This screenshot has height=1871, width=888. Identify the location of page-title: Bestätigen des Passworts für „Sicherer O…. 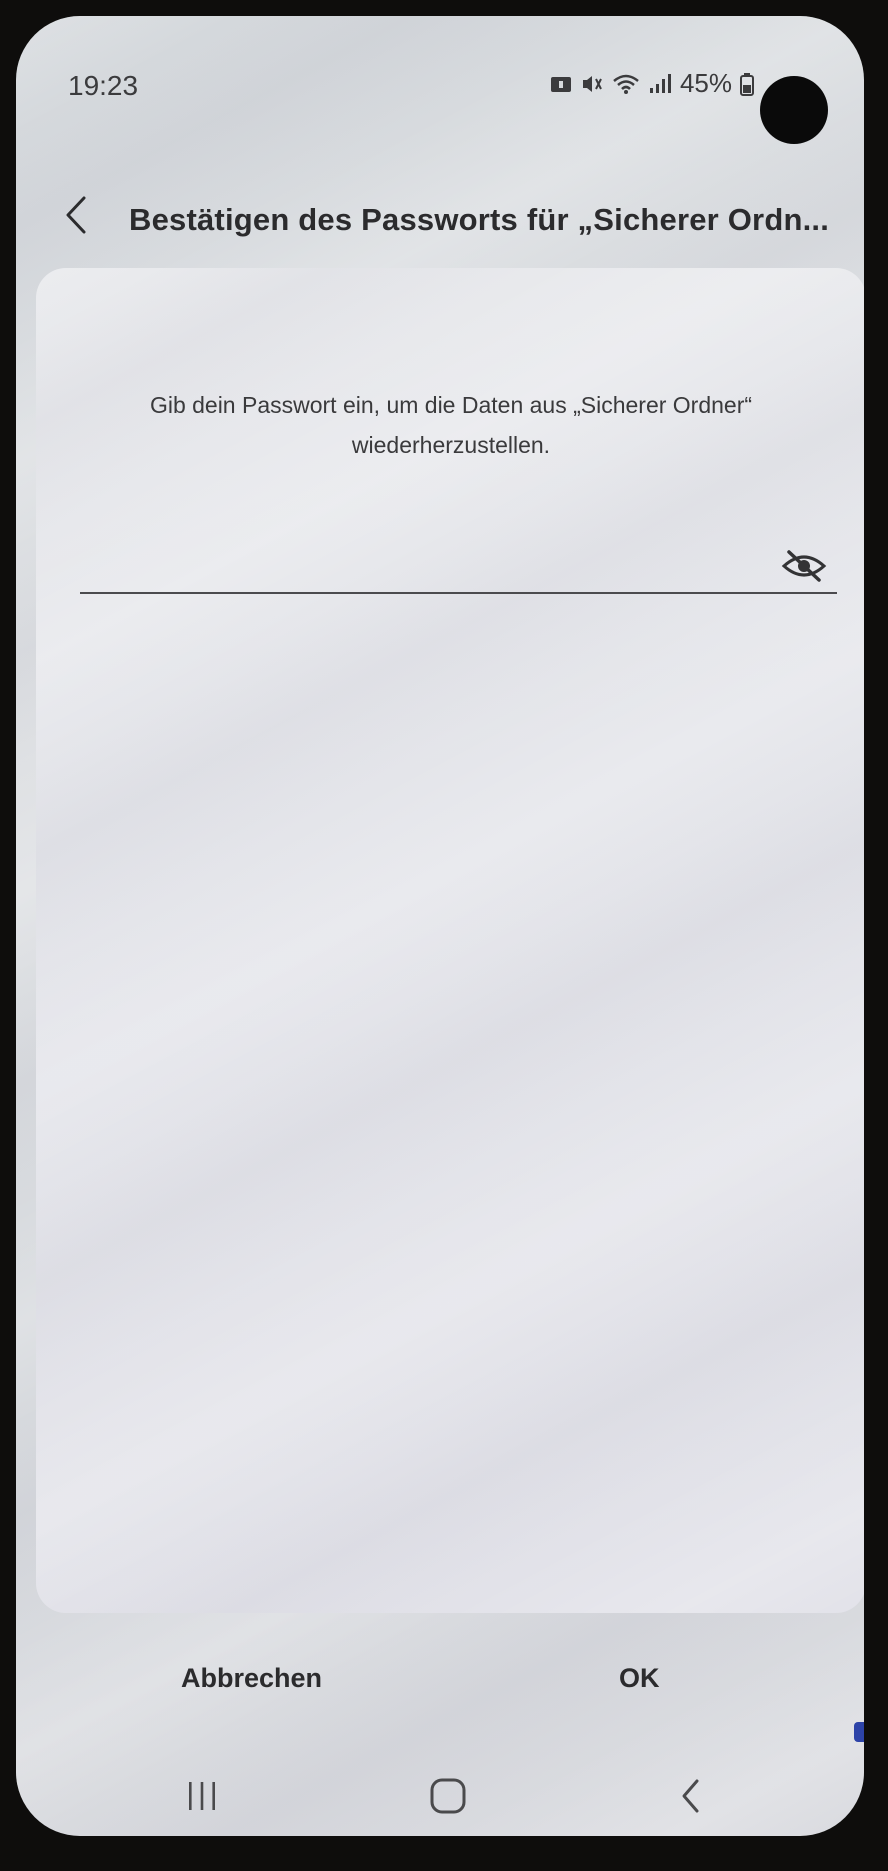
(479, 219).